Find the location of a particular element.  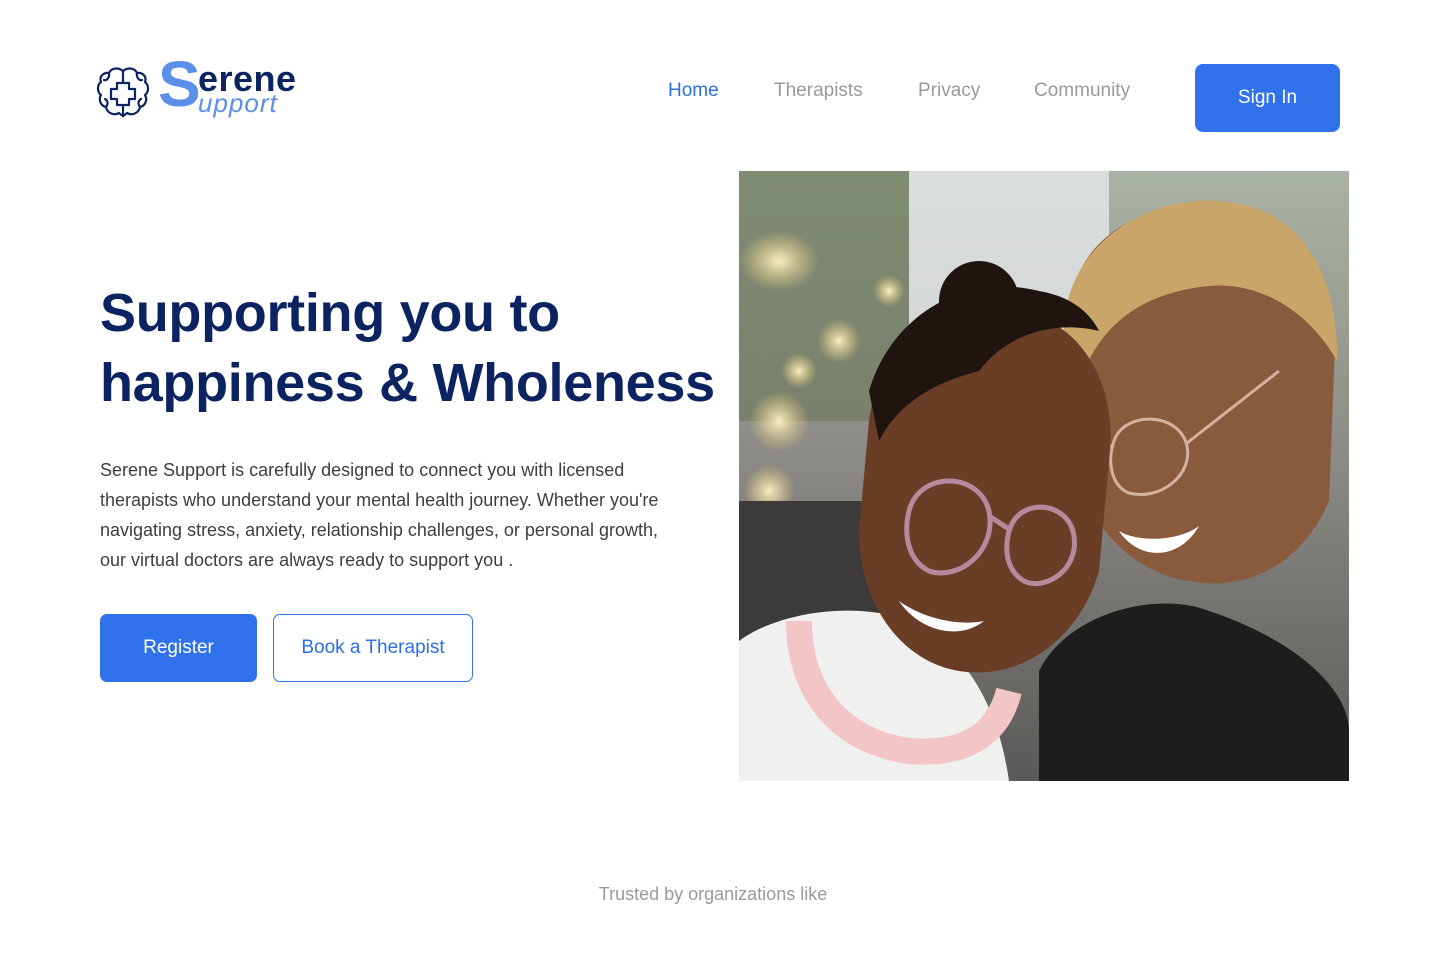

nav-community: Community is located at coordinates (1082, 91).